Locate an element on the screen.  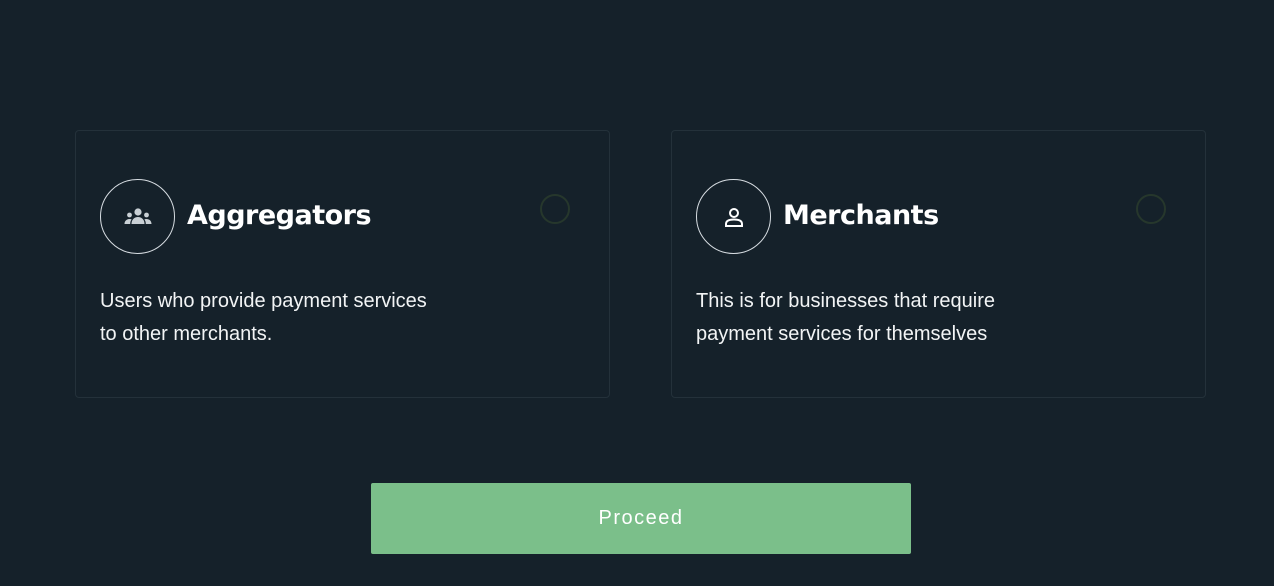
option-title: Merchants is located at coordinates (861, 215).